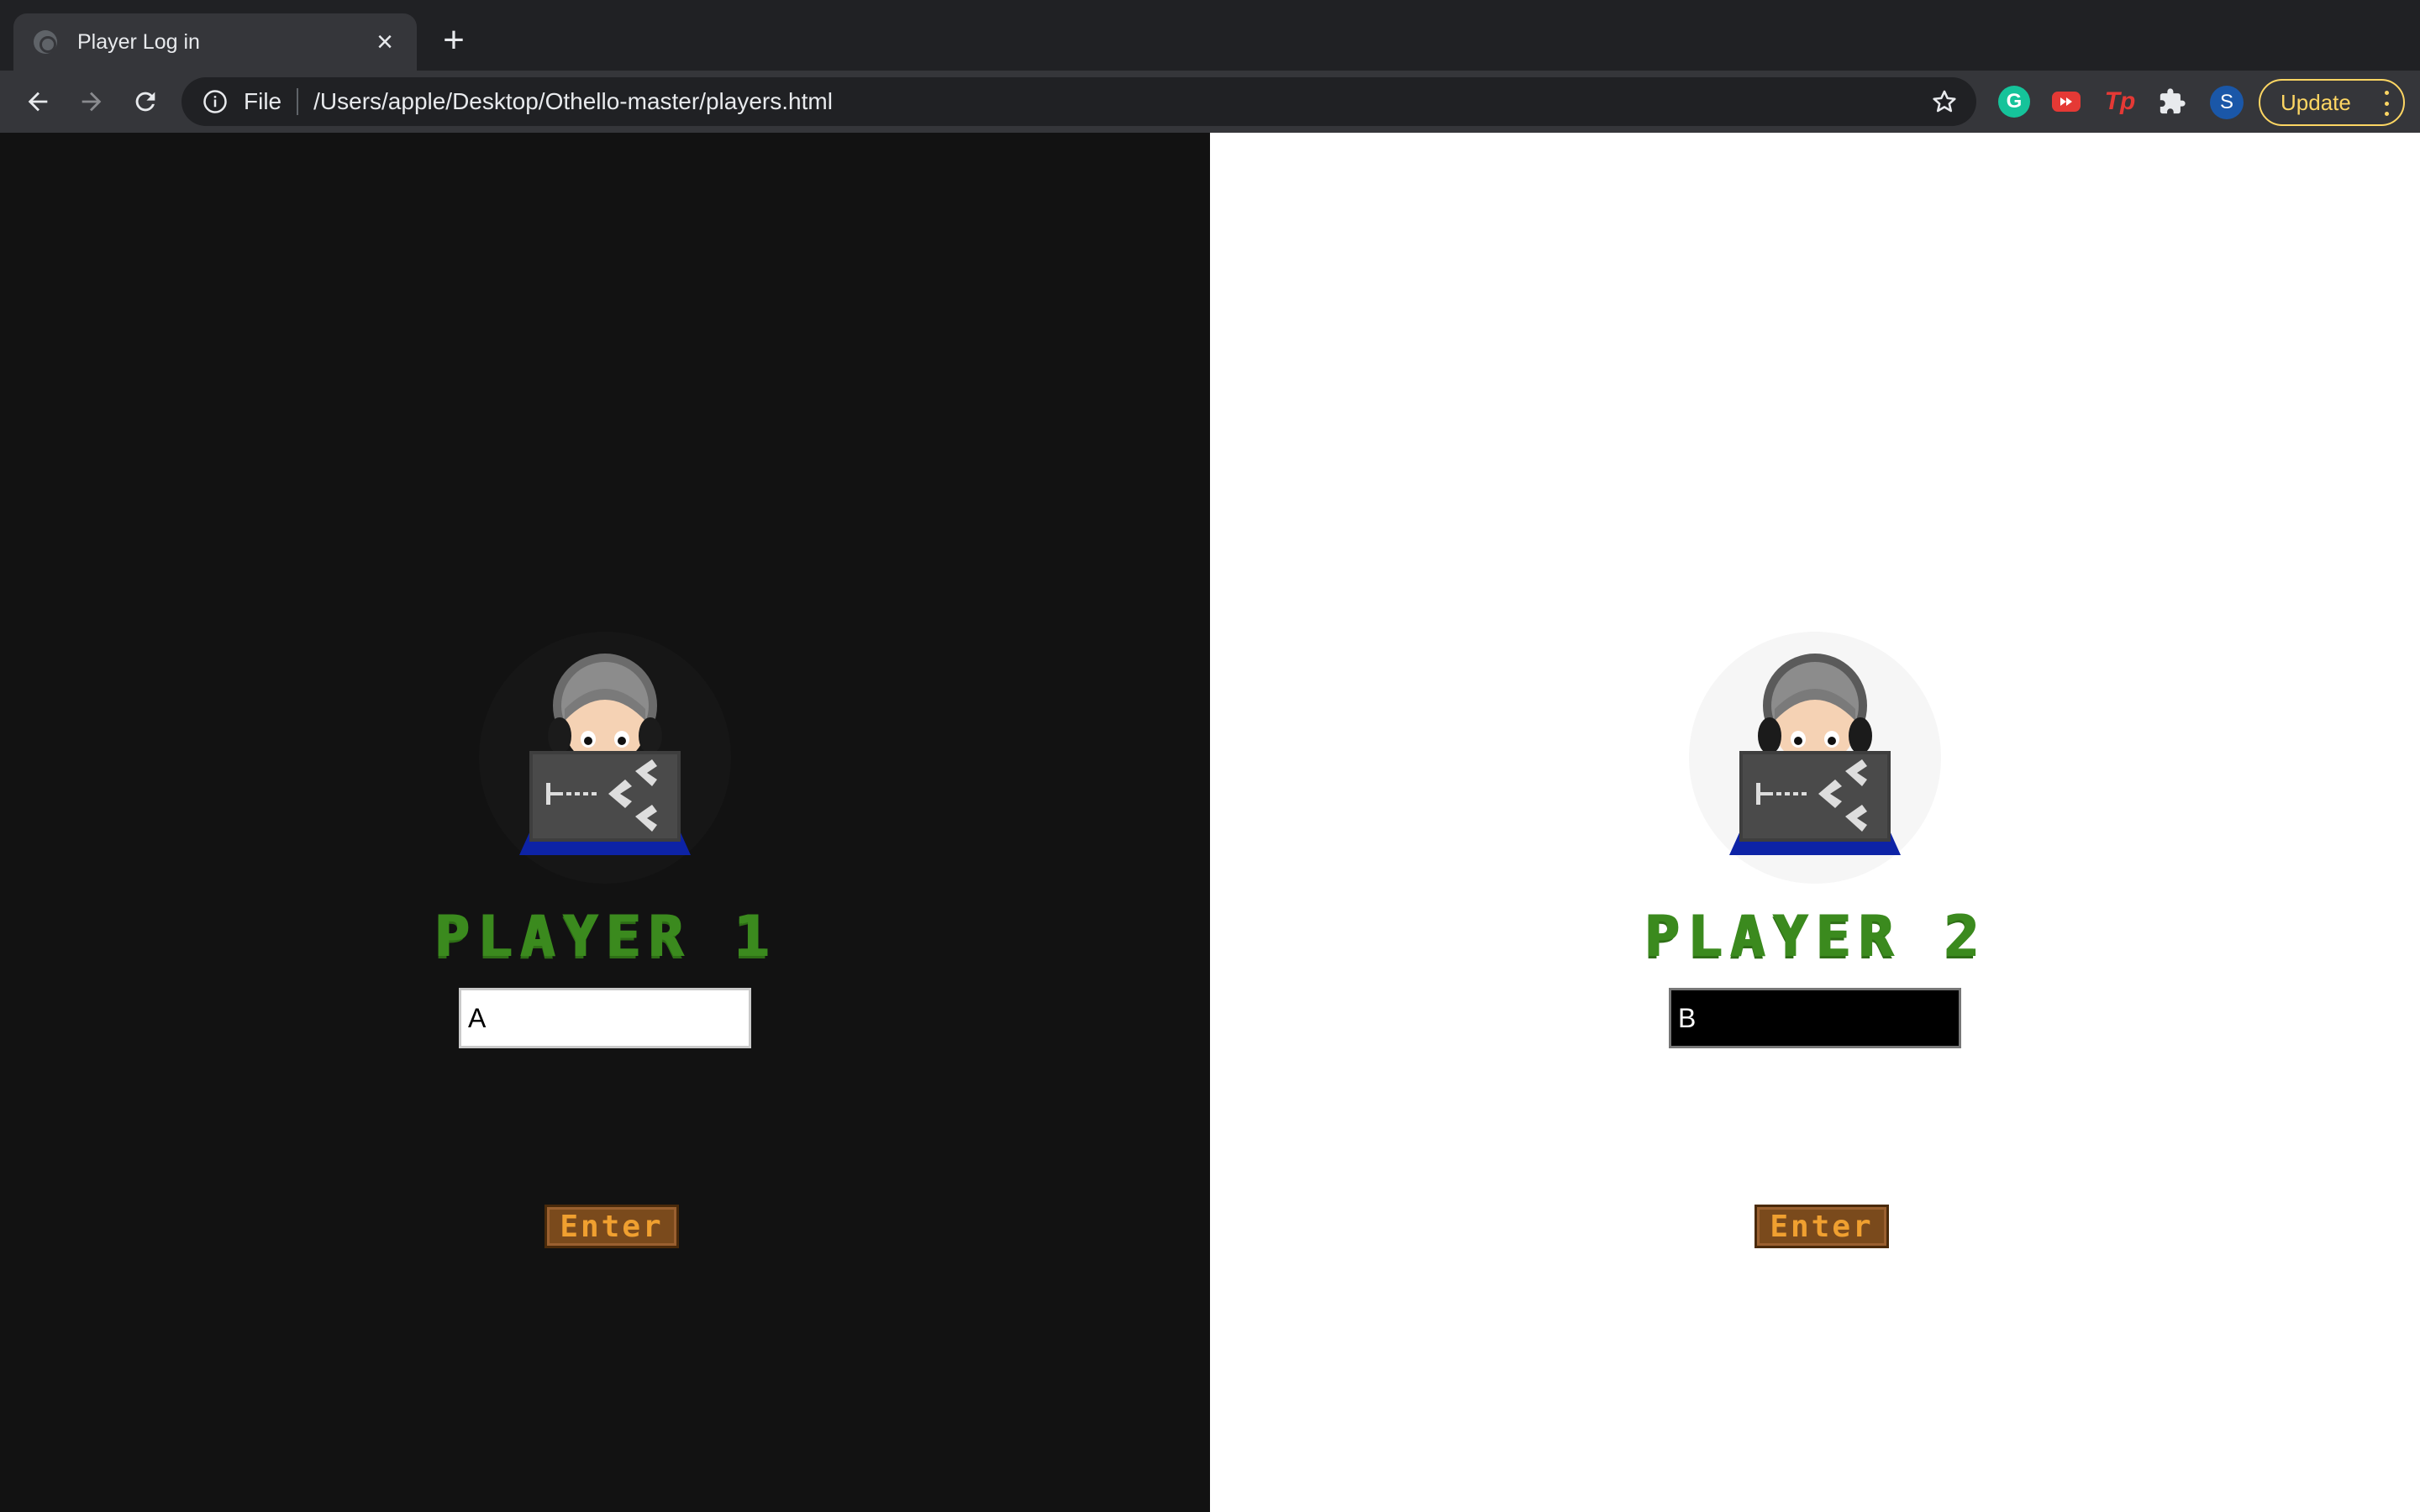 Image resolution: width=2420 pixels, height=1512 pixels. I want to click on star-icon, so click(1944, 101).